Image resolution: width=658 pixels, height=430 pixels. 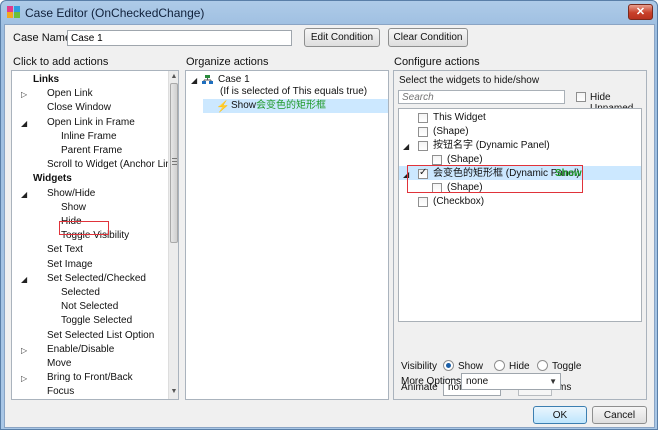 What do you see at coordinates (115, 13) in the screenshot?
I see `window-title: Case Editor (OnCheckedChange)` at bounding box center [115, 13].